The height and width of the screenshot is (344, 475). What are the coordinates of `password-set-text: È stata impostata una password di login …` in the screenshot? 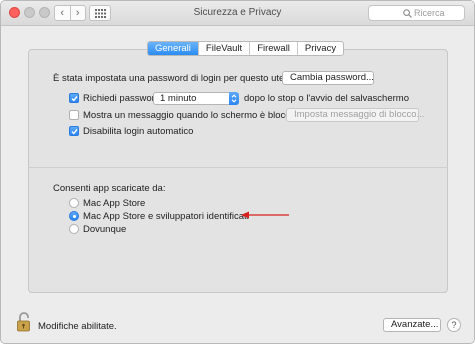 It's located at (175, 78).